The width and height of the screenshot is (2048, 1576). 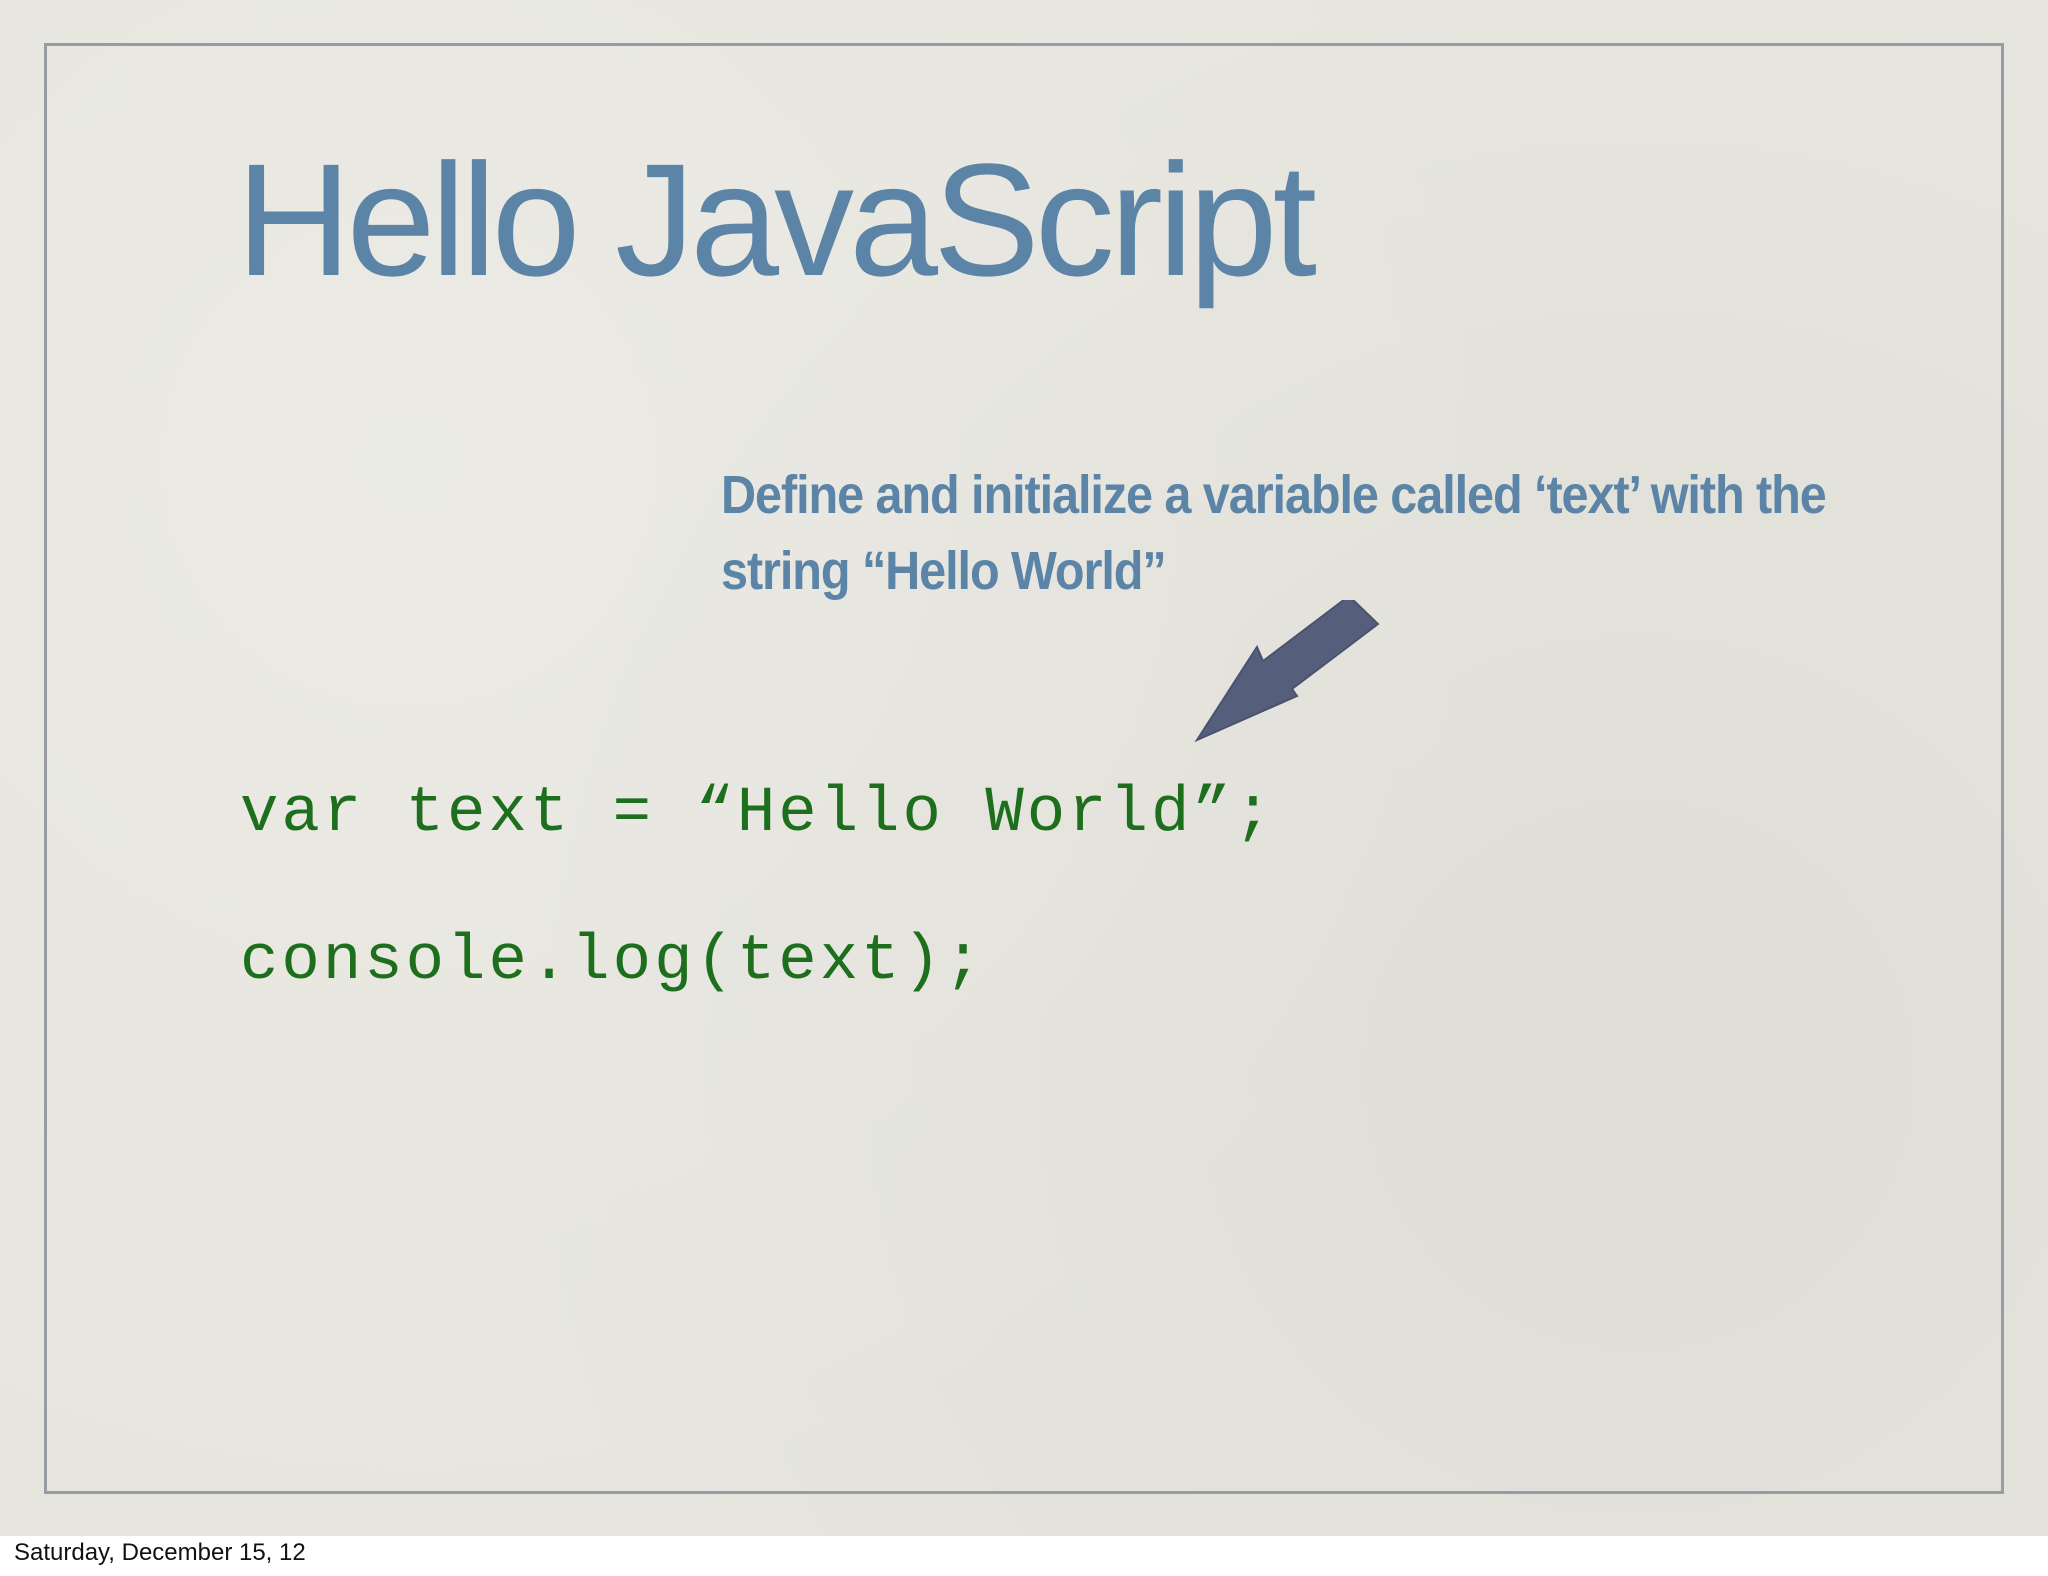 What do you see at coordinates (160, 1552) in the screenshot?
I see `footer-date: Saturday, December 15, 12` at bounding box center [160, 1552].